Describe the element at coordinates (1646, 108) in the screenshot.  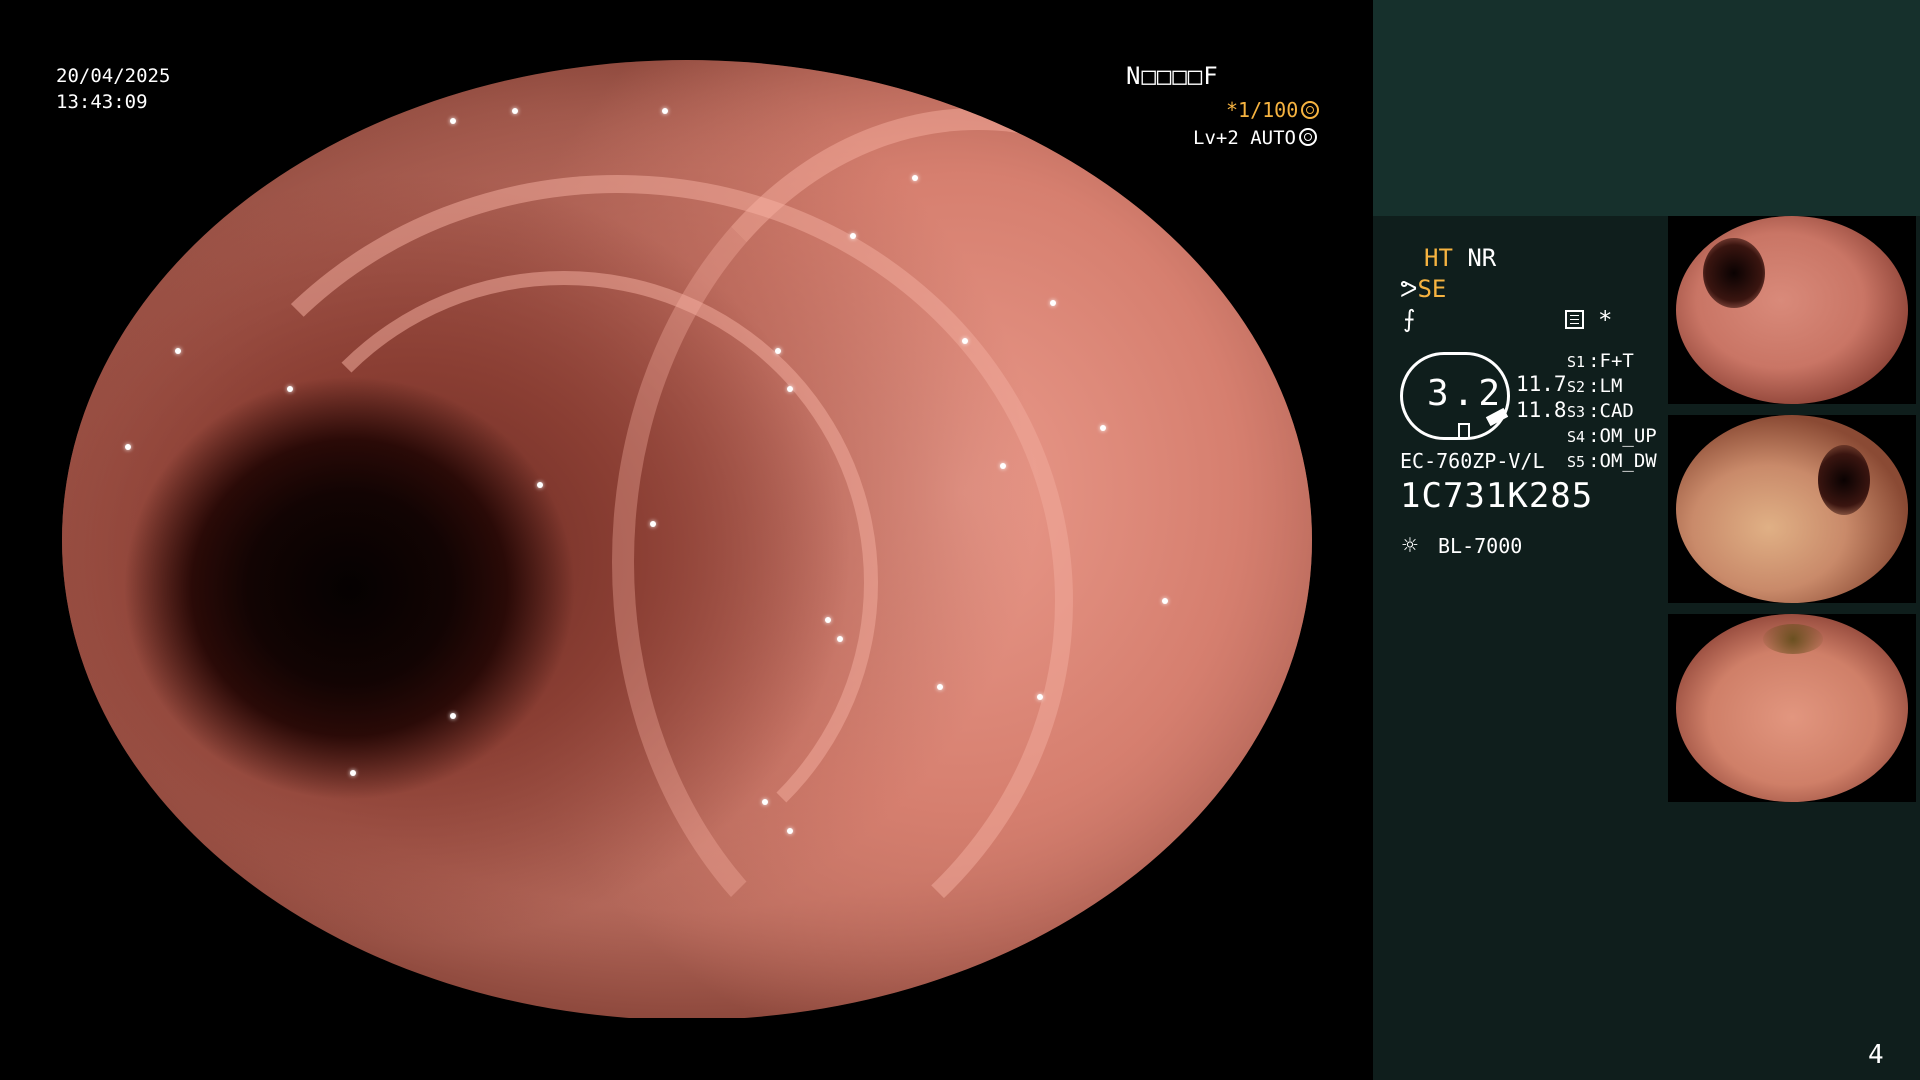
I see `info-panel-header` at that location.